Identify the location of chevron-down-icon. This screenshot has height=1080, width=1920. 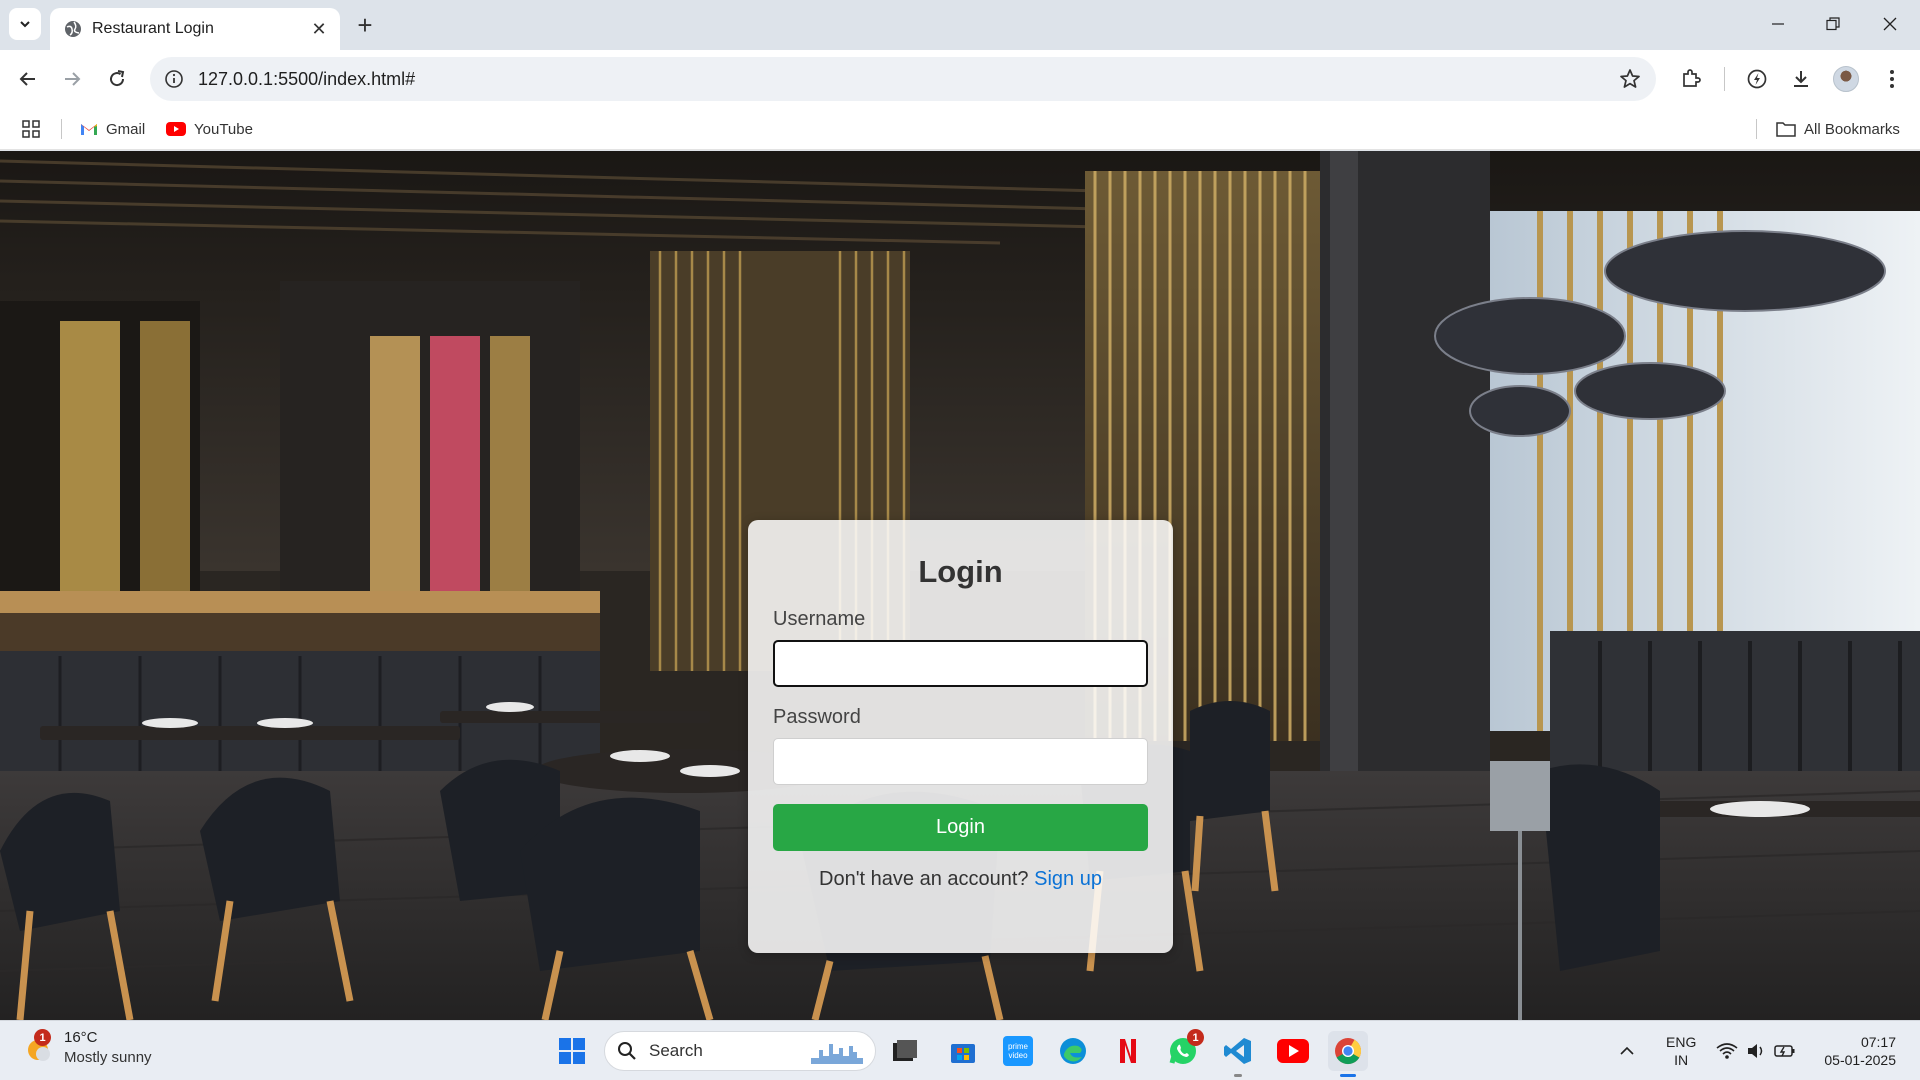
(25, 24).